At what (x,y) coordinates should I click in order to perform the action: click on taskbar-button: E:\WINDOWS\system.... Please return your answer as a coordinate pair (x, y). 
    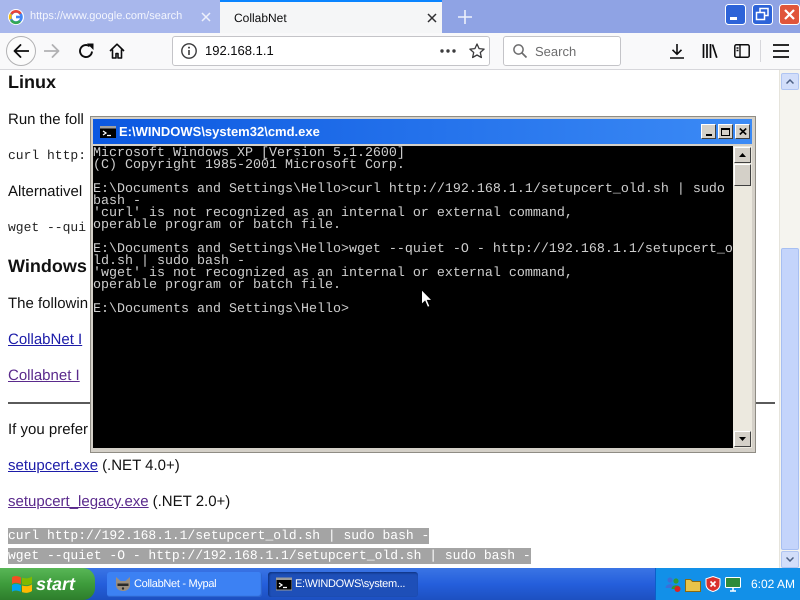
    Looking at the image, I should click on (343, 584).